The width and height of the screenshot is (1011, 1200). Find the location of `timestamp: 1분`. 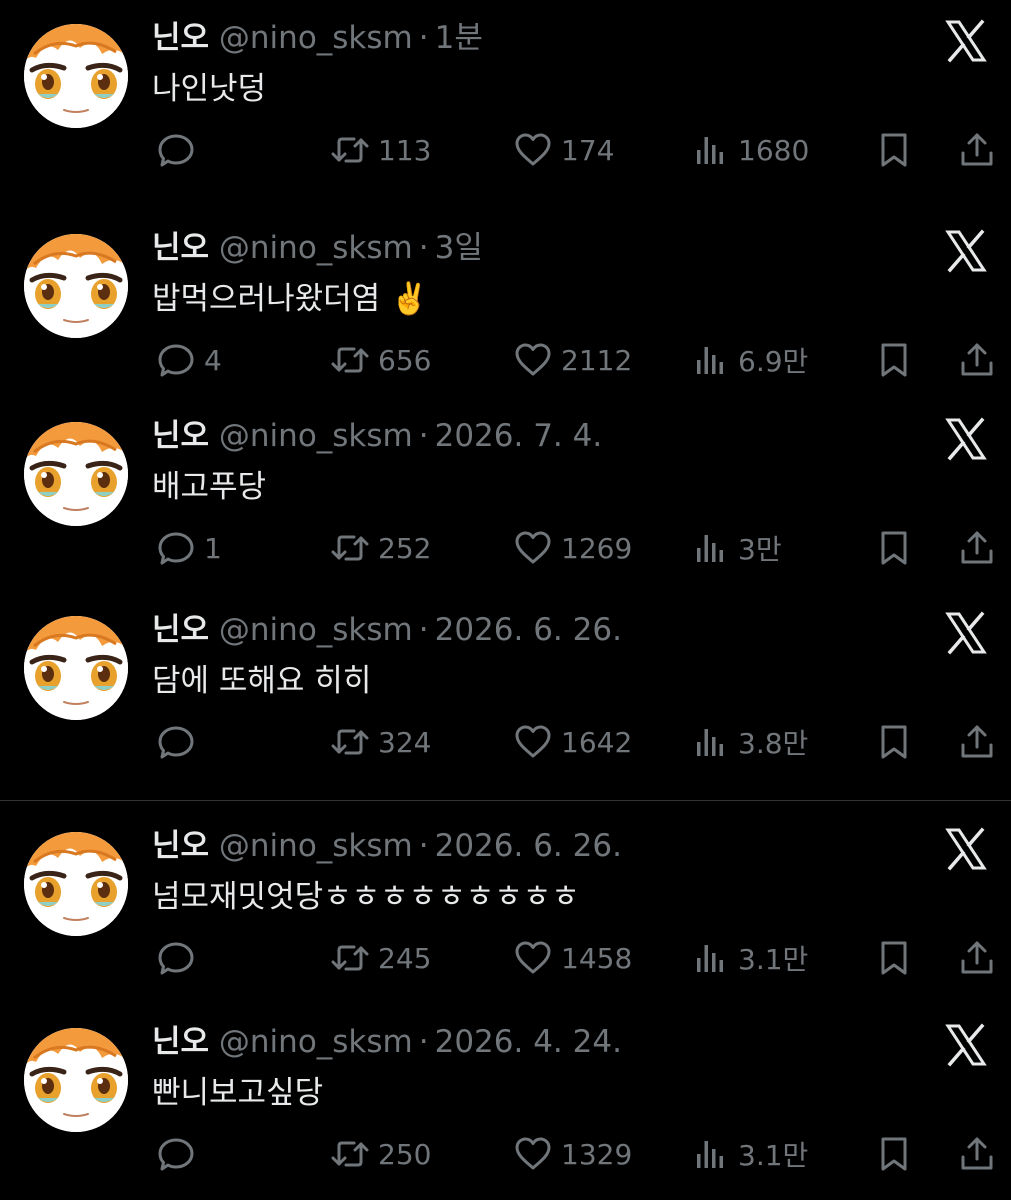

timestamp: 1분 is located at coordinates (459, 38).